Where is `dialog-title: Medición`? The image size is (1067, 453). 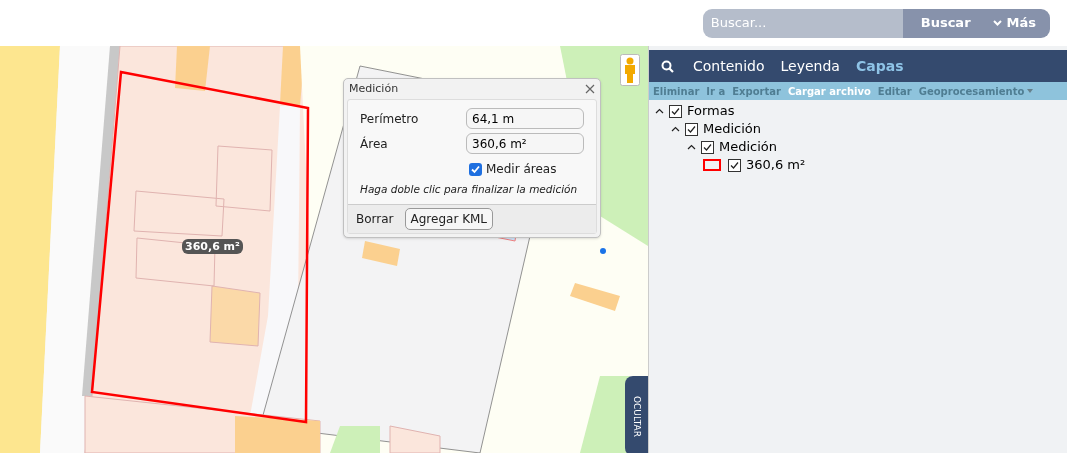 dialog-title: Medición is located at coordinates (374, 88).